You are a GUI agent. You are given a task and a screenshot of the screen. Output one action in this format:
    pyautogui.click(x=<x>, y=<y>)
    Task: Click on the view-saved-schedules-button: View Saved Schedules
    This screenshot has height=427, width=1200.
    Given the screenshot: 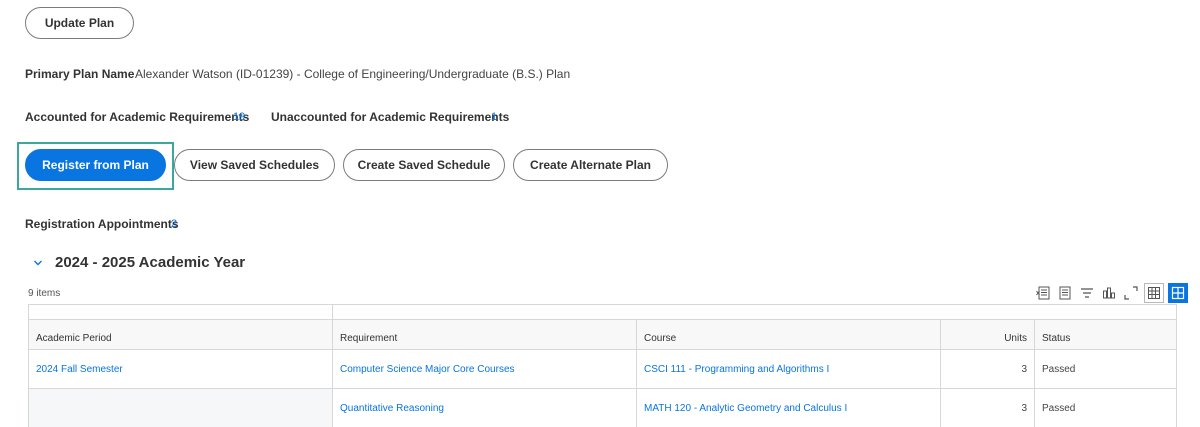 What is the action you would take?
    pyautogui.click(x=254, y=165)
    